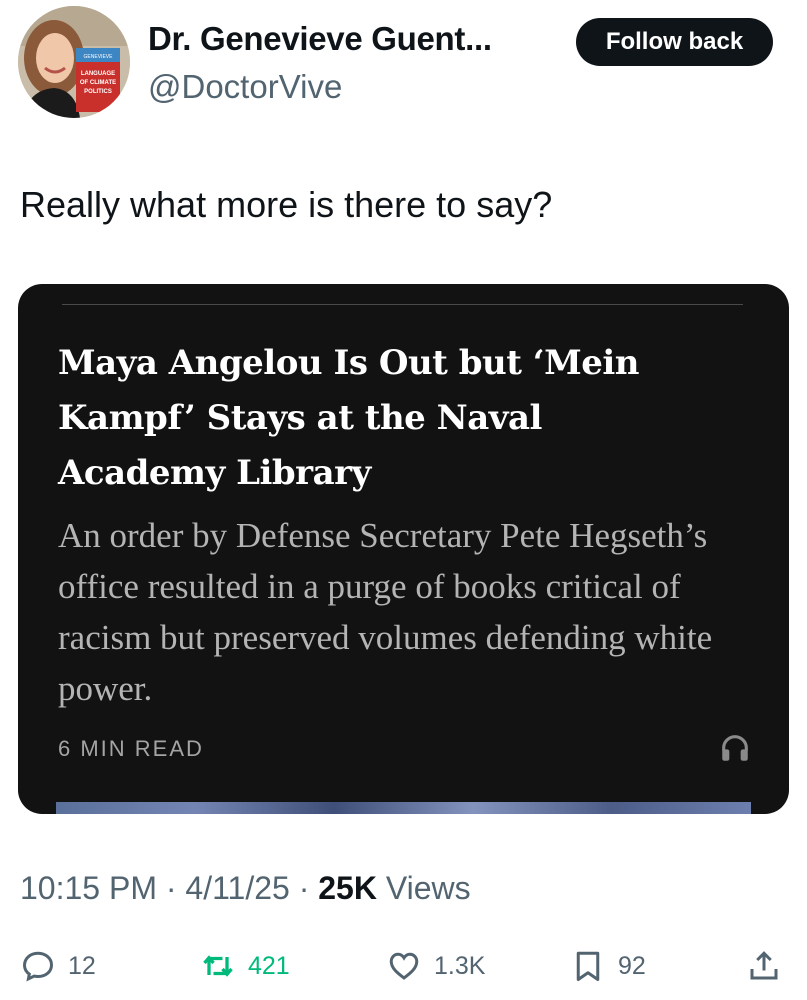  What do you see at coordinates (632, 965) in the screenshot?
I see `bookmark-count: 92` at bounding box center [632, 965].